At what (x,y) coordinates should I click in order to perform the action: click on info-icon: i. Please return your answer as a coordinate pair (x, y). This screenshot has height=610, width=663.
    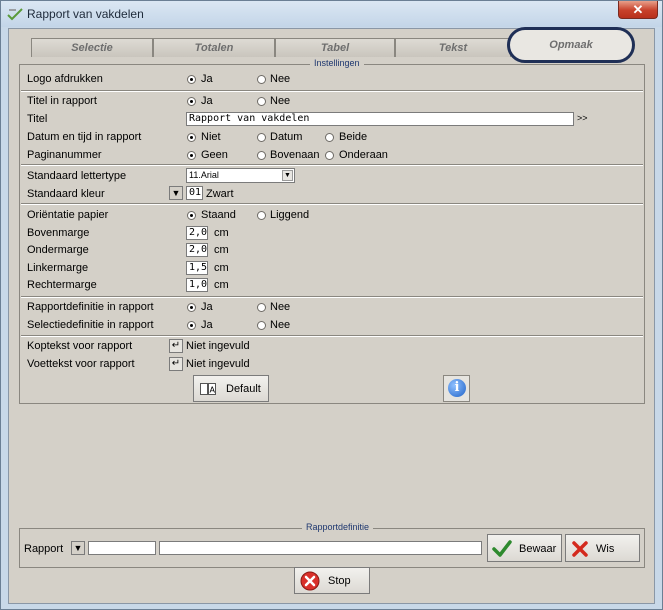
    Looking at the image, I should click on (457, 388).